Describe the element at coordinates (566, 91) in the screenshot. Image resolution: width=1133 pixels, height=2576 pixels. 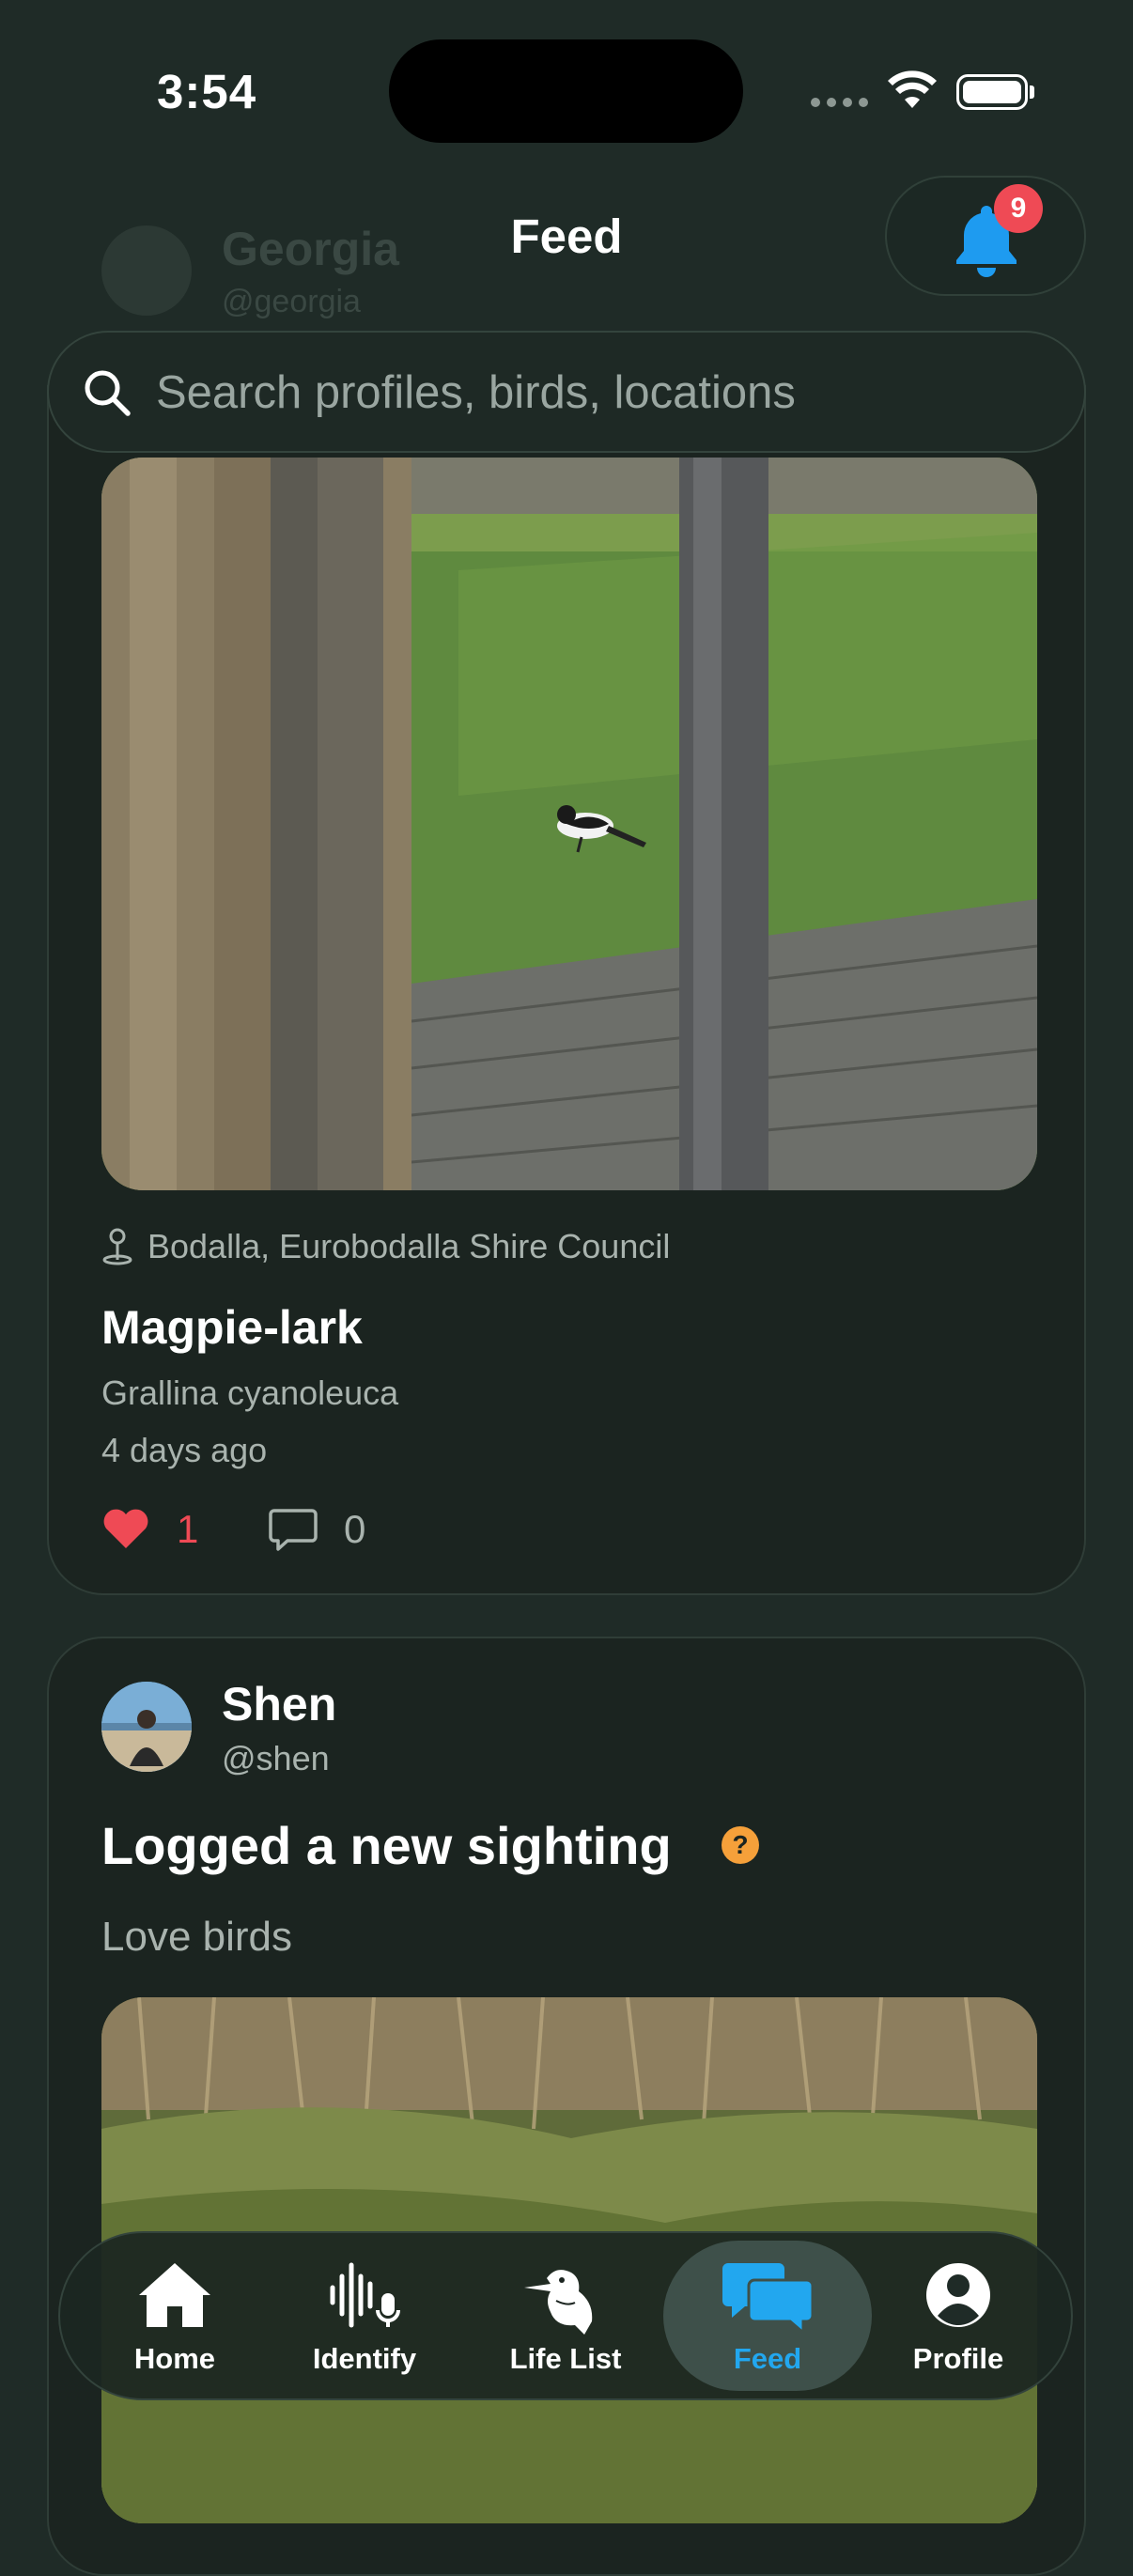
I see `dynamic-island` at that location.